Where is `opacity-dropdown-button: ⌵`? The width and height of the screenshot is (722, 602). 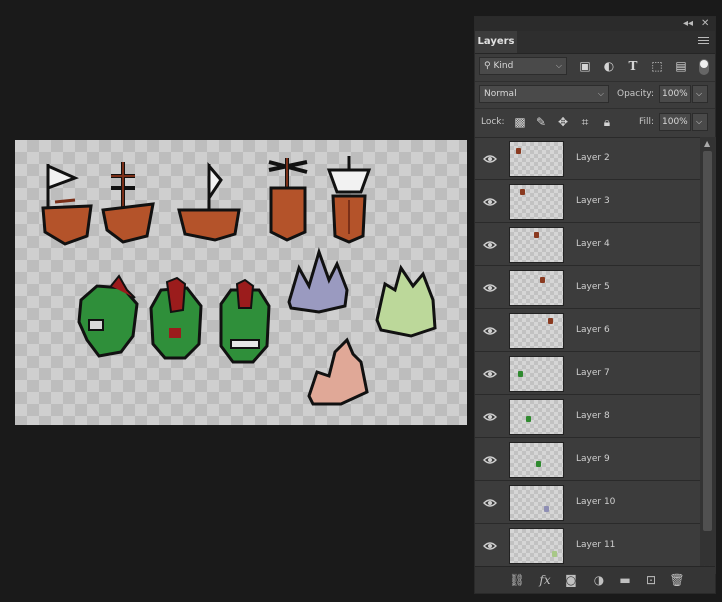 opacity-dropdown-button: ⌵ is located at coordinates (700, 94).